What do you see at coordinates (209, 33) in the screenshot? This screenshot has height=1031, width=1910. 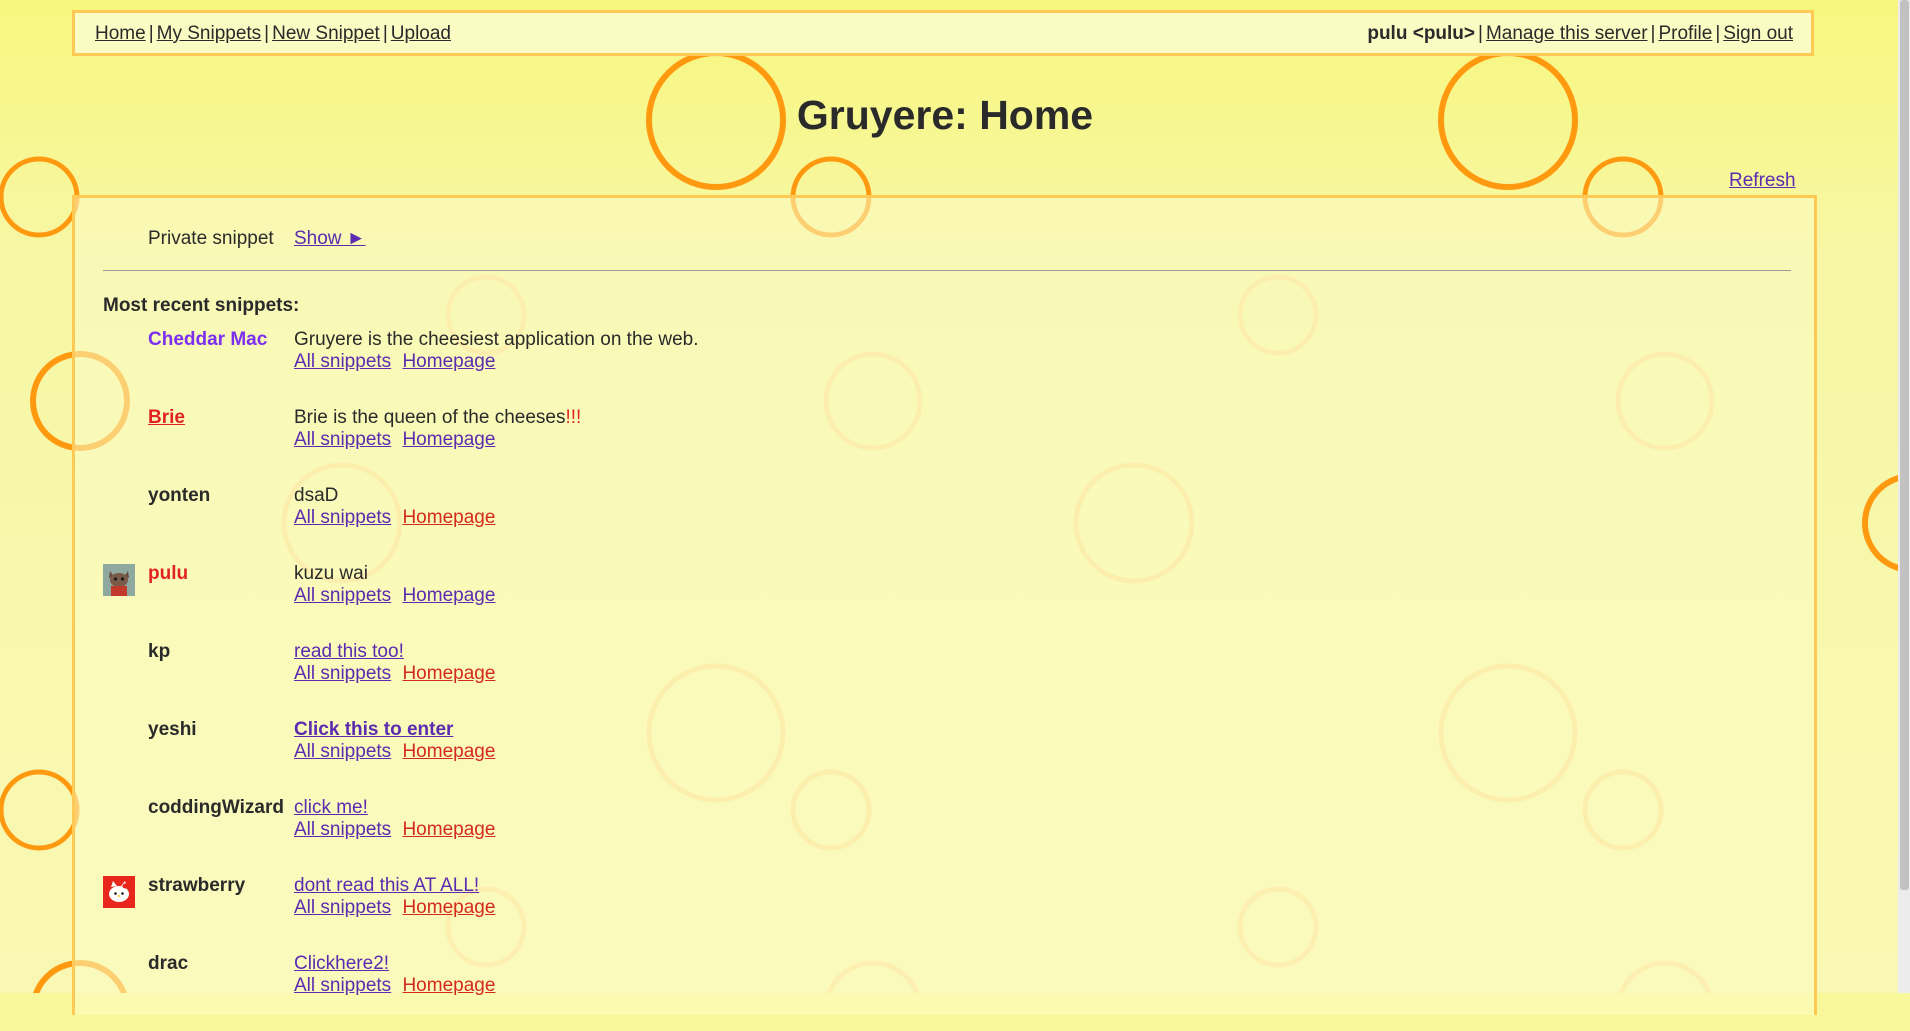 I see `nav-my-snippets-link: My Snippets` at bounding box center [209, 33].